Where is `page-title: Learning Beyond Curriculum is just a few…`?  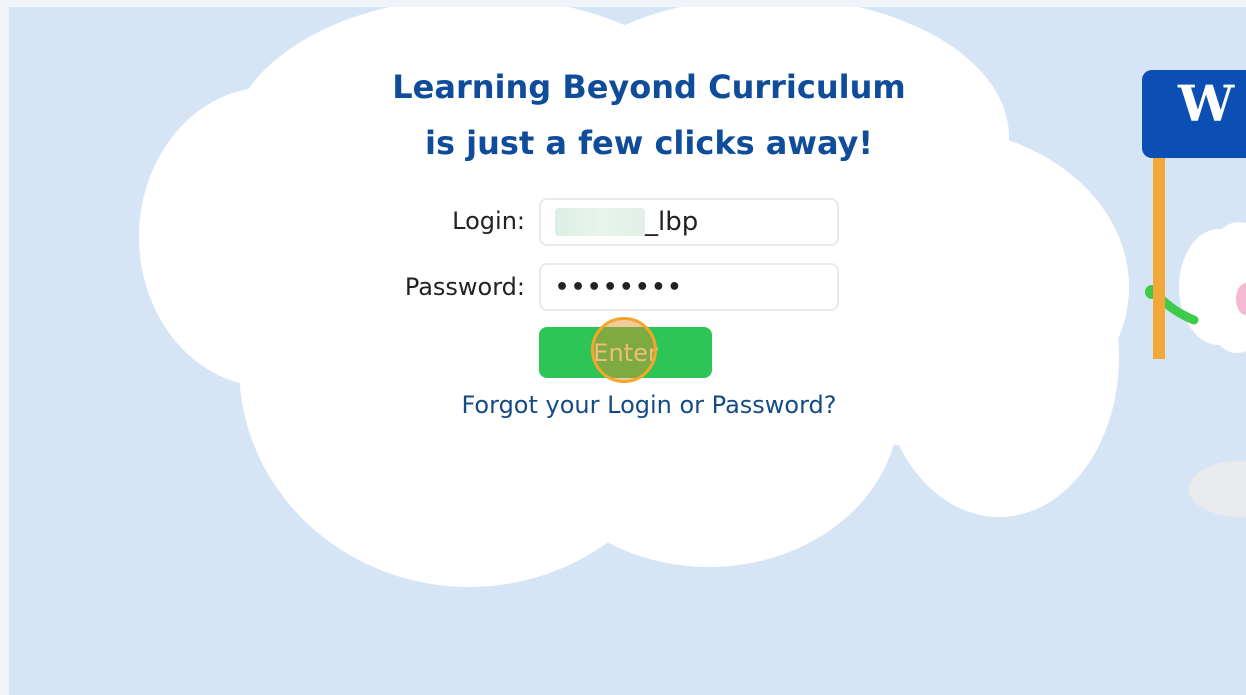
page-title: Learning Beyond Curriculum is just a few… is located at coordinates (649, 115).